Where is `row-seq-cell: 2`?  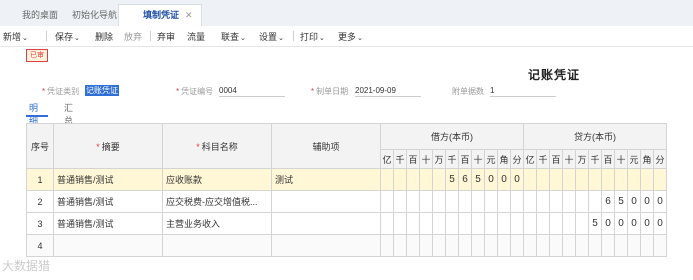
row-seq-cell: 2 is located at coordinates (40, 201).